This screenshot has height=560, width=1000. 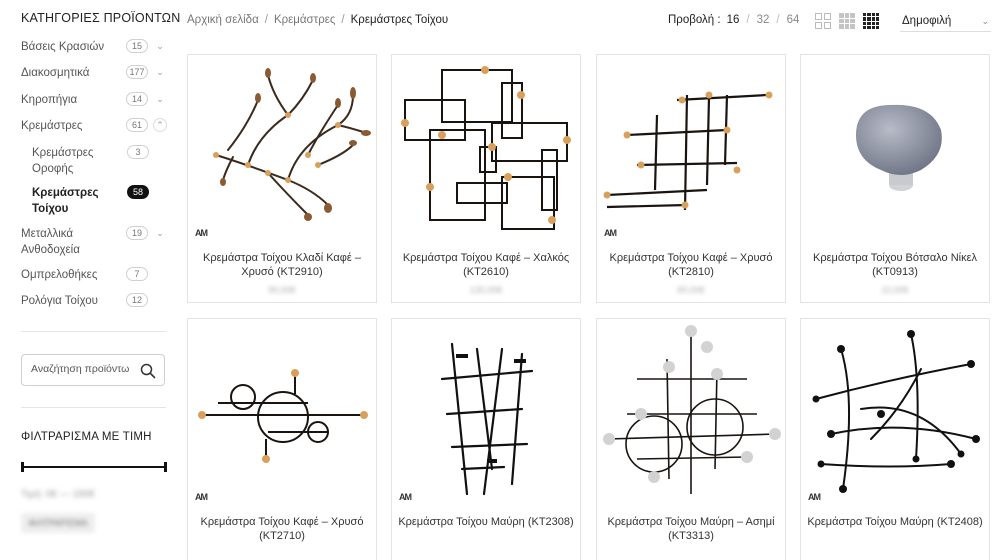 I want to click on category-count-badge: 14, so click(x=137, y=99).